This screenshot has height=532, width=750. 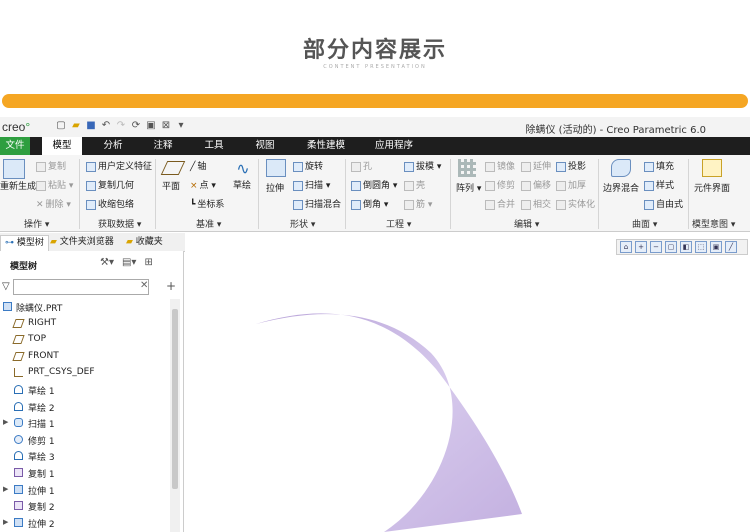 I want to click on shrinkwrap-icon, so click(x=91, y=204).